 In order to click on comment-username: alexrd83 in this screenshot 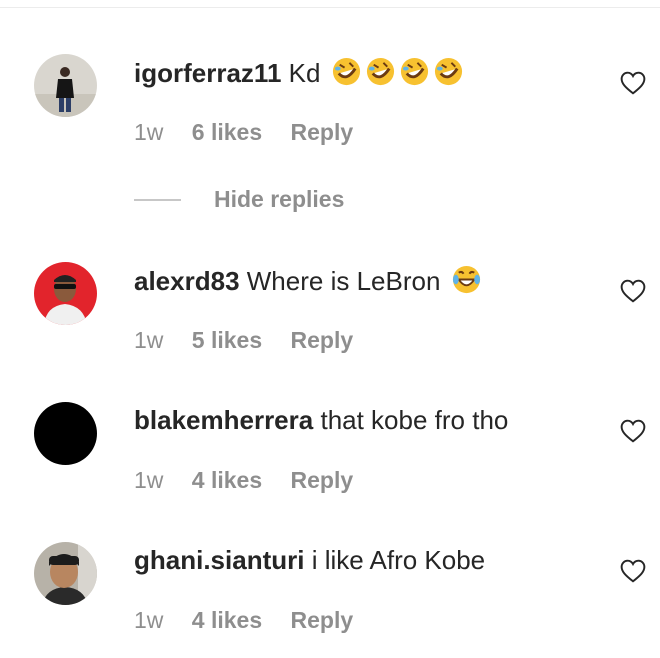, I will do `click(187, 281)`.